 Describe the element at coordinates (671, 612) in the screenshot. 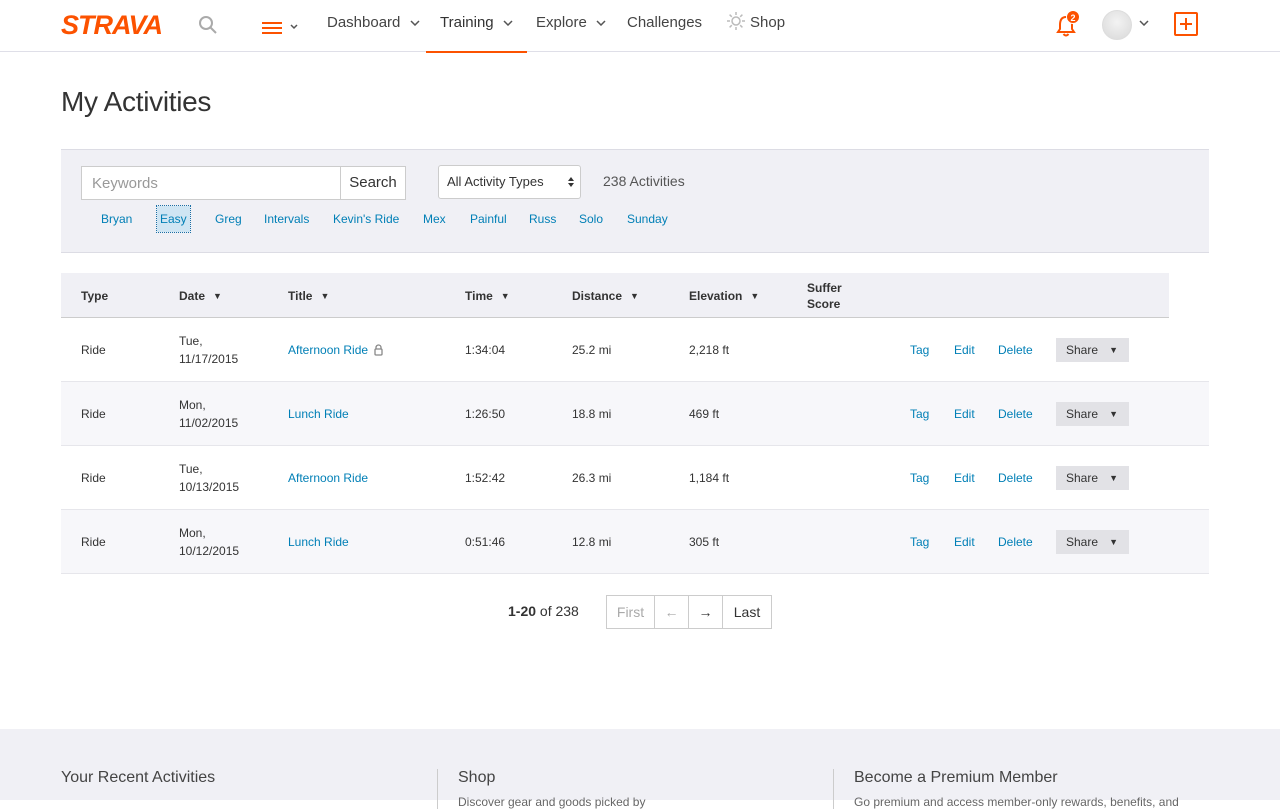

I see `prev-page-button: ←` at that location.